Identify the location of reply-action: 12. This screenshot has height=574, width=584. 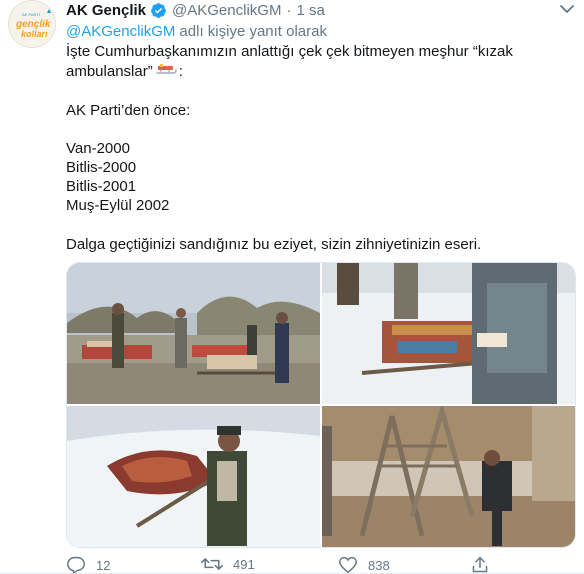
(88, 565).